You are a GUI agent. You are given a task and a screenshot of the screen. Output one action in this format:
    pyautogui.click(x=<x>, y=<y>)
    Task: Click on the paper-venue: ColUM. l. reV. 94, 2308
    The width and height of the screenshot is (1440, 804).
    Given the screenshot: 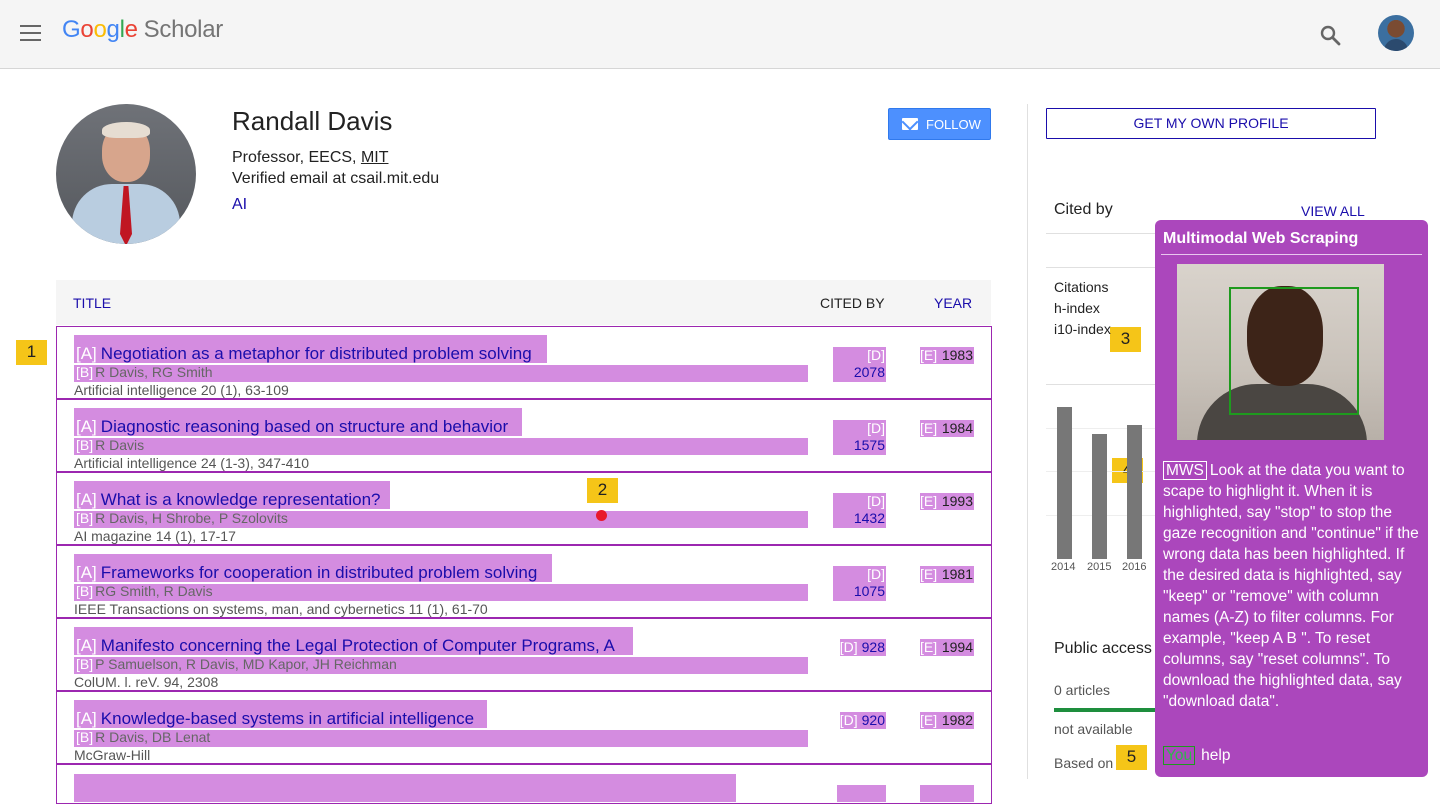 What is the action you would take?
    pyautogui.click(x=146, y=682)
    